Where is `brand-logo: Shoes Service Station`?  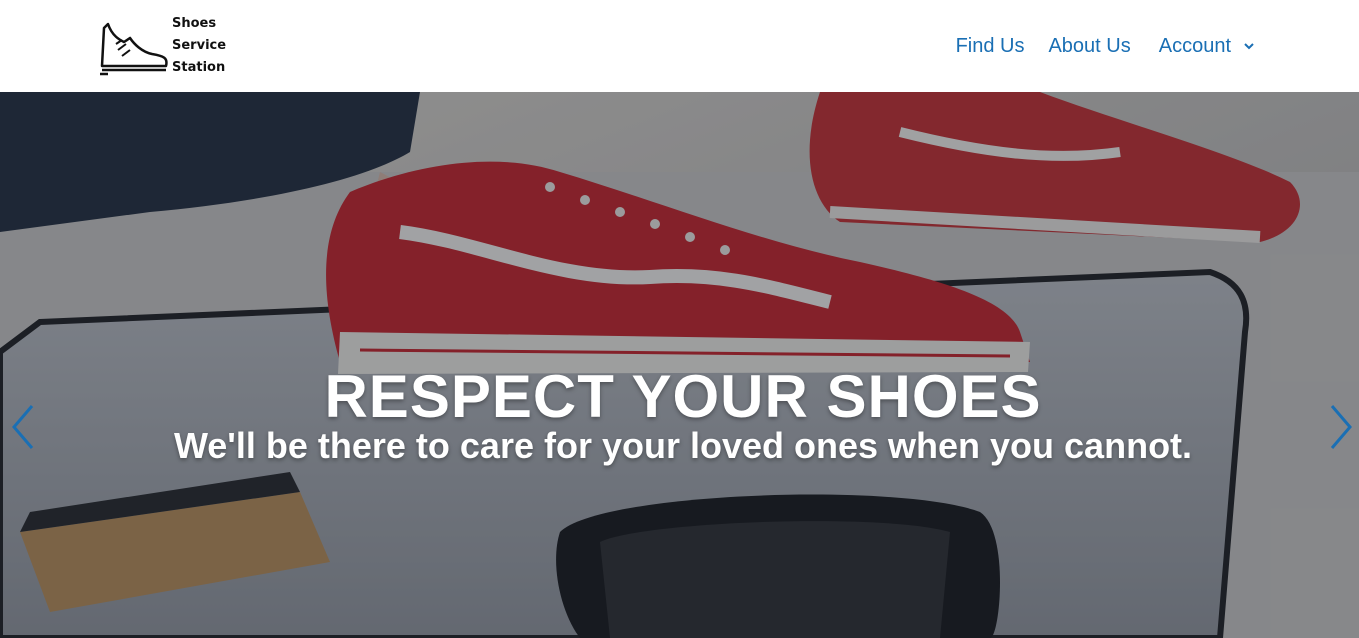 brand-logo: Shoes Service Station is located at coordinates (163, 46).